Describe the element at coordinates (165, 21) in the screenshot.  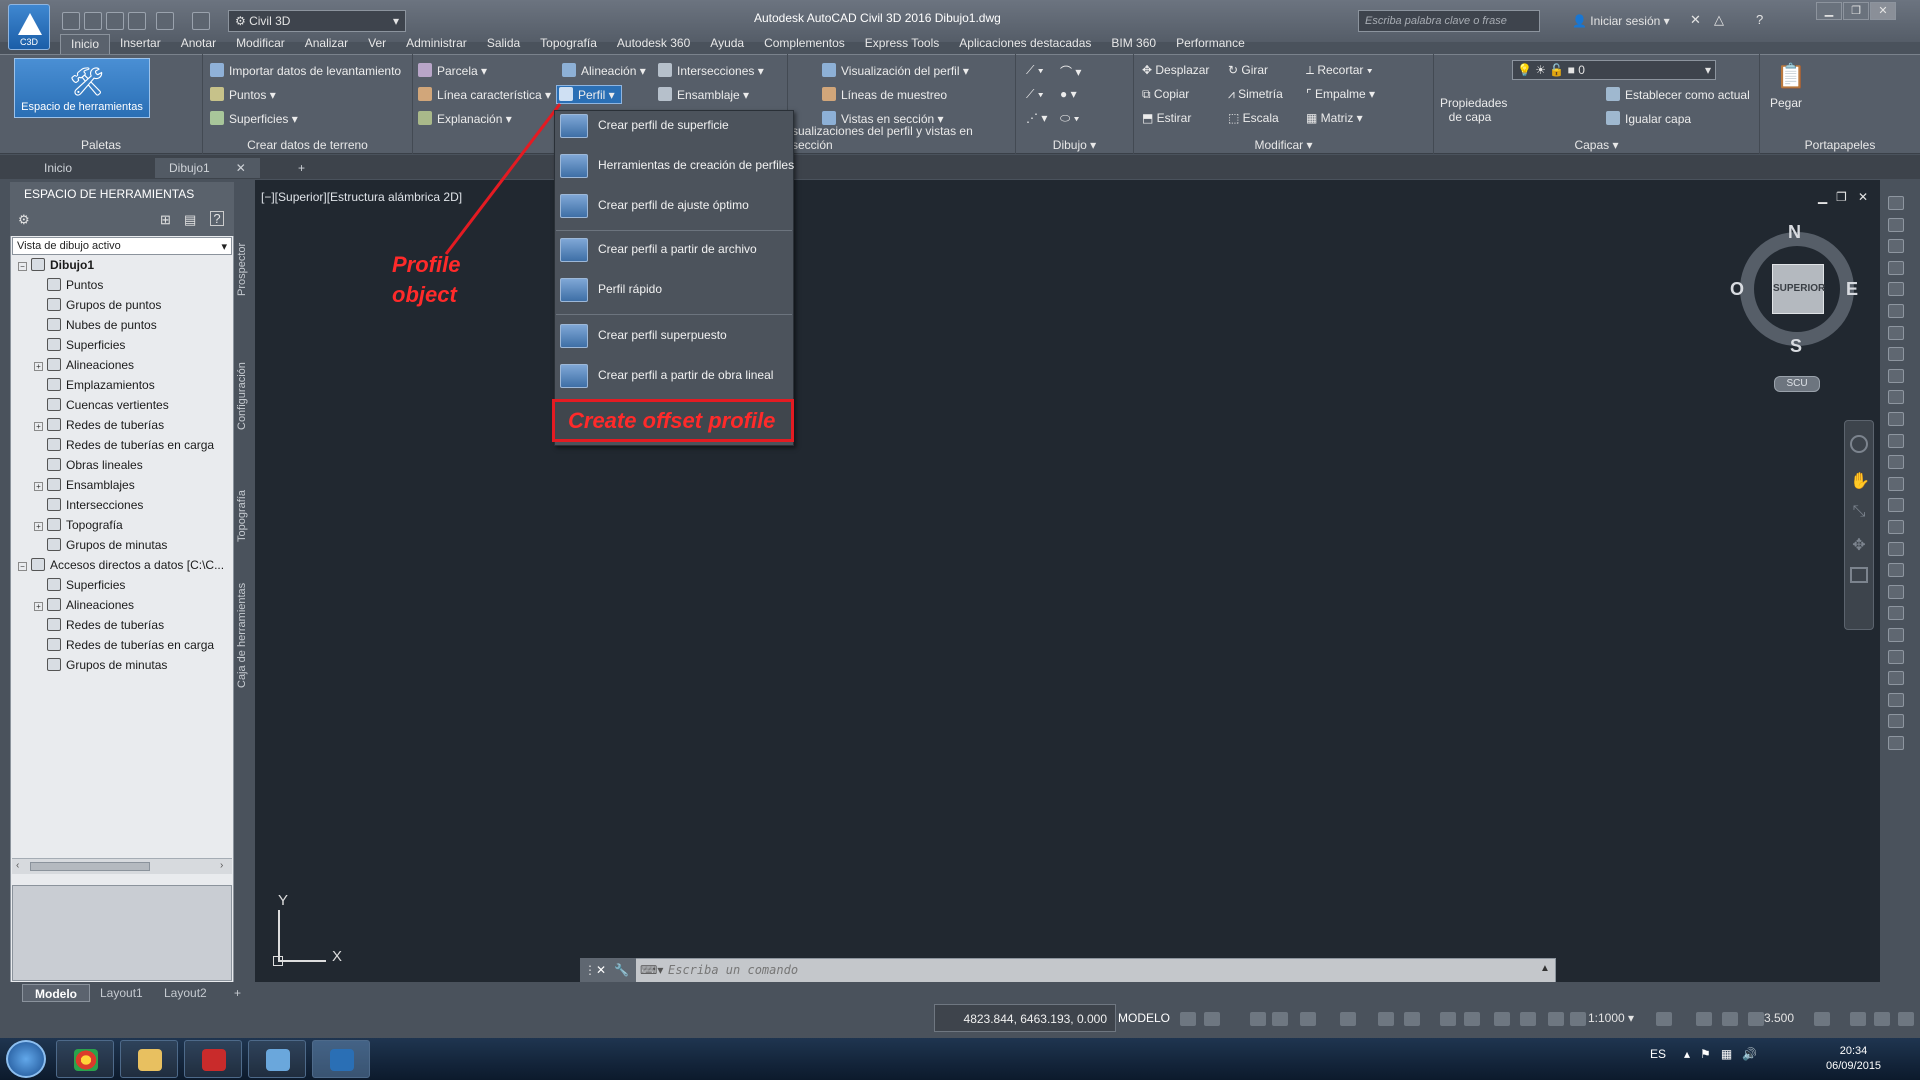
I see `undo-icon` at that location.